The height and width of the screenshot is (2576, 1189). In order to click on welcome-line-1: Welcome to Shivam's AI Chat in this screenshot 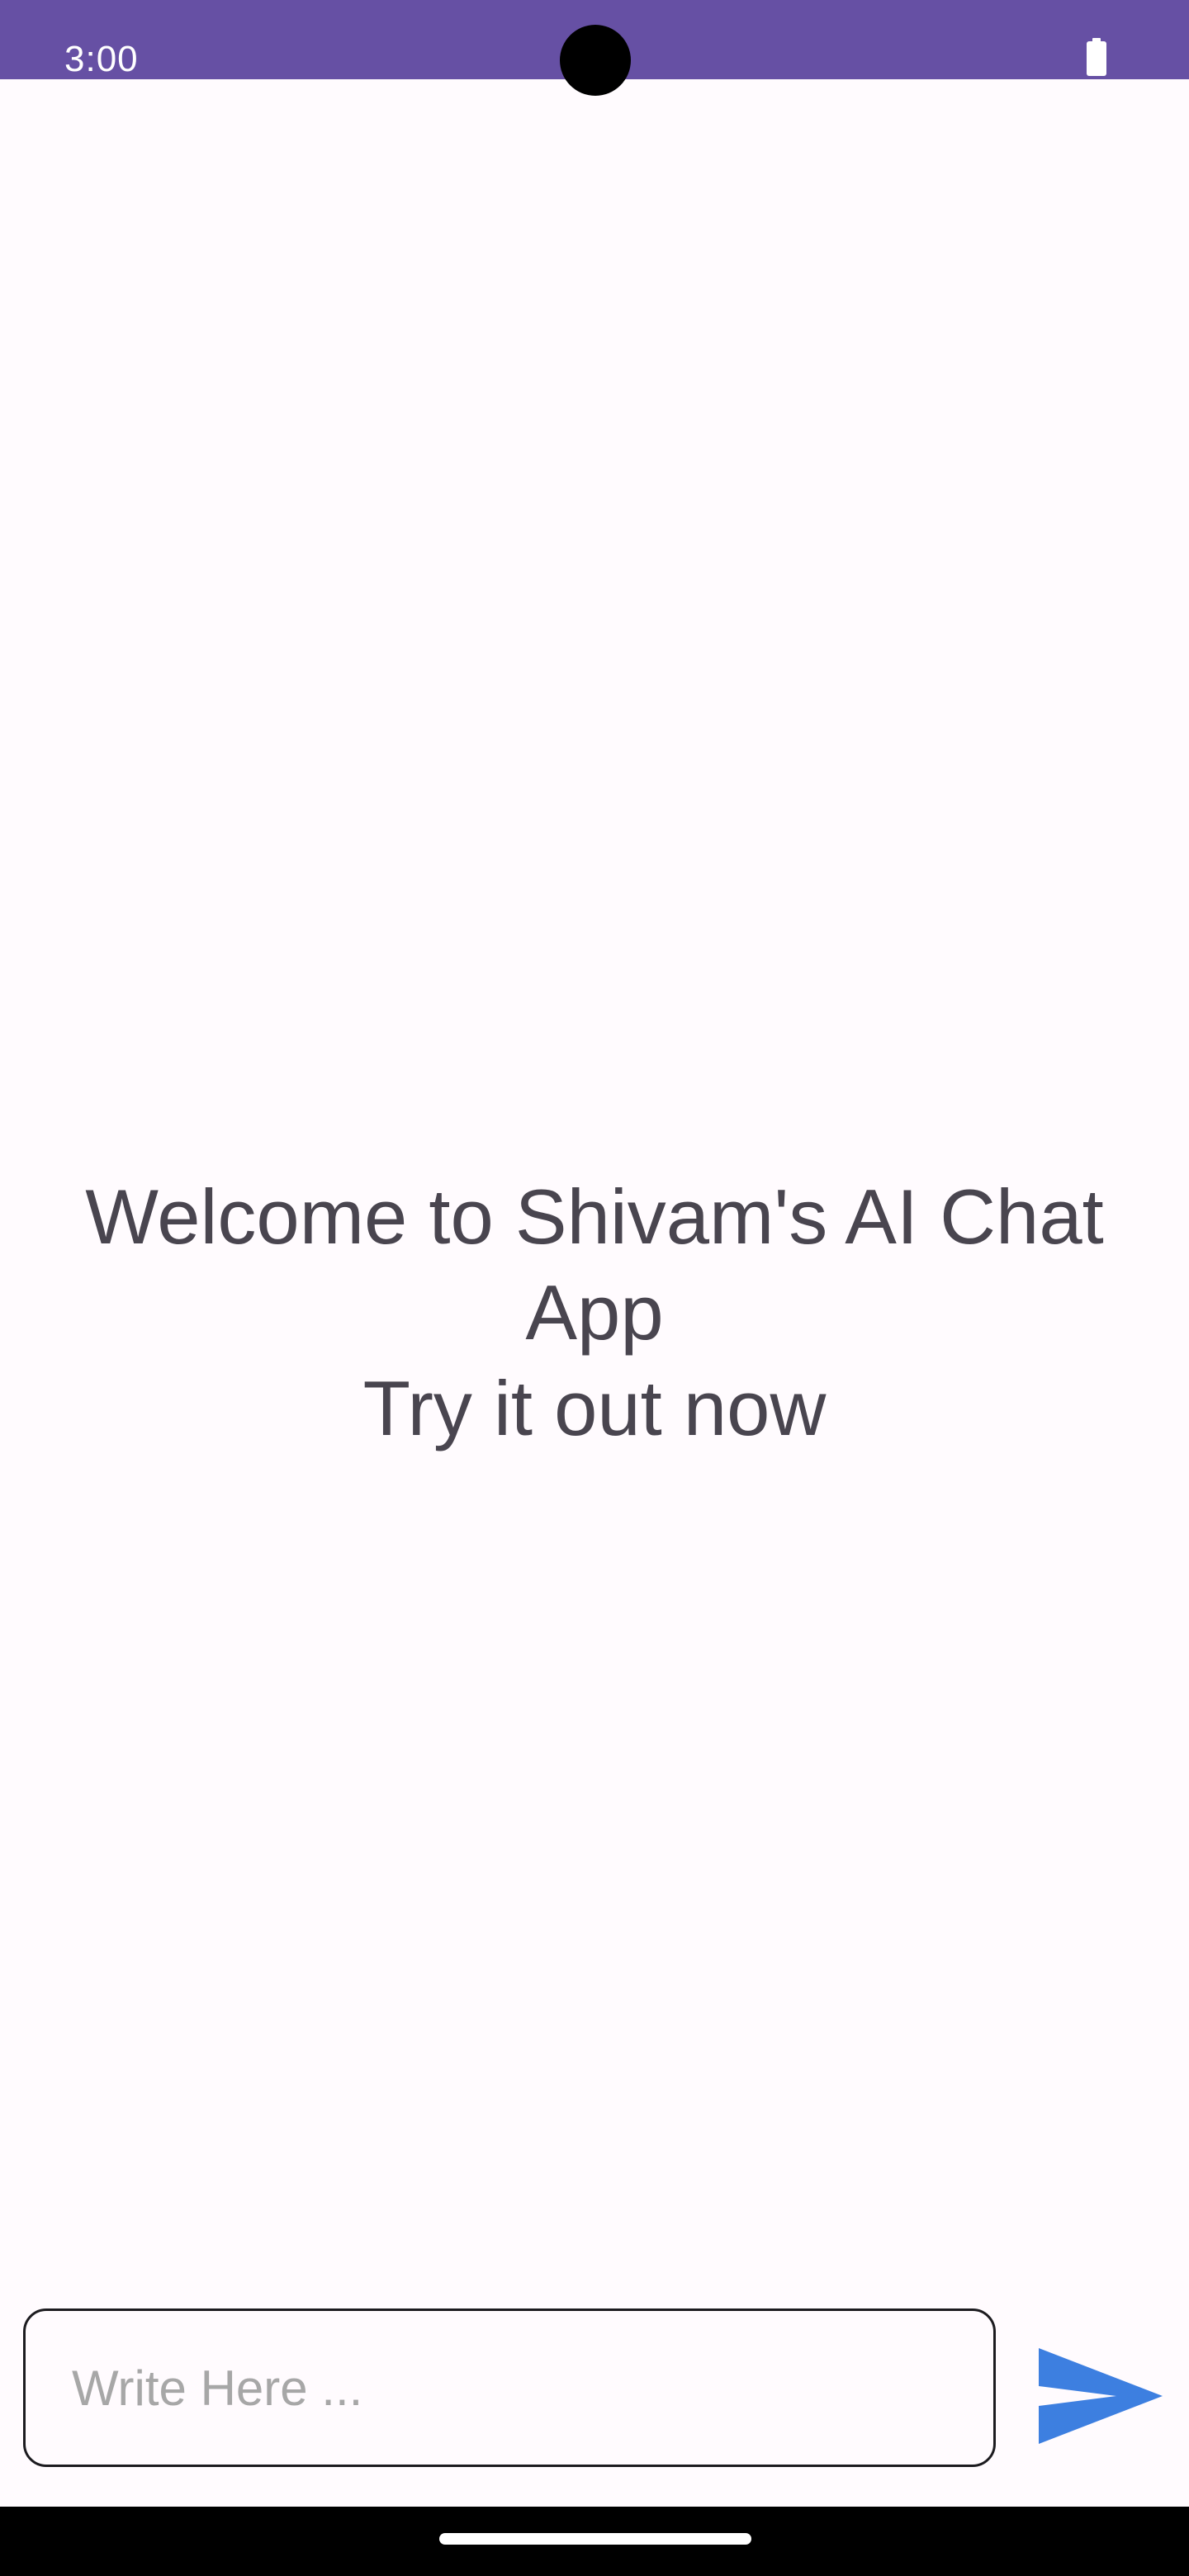, I will do `click(594, 1216)`.